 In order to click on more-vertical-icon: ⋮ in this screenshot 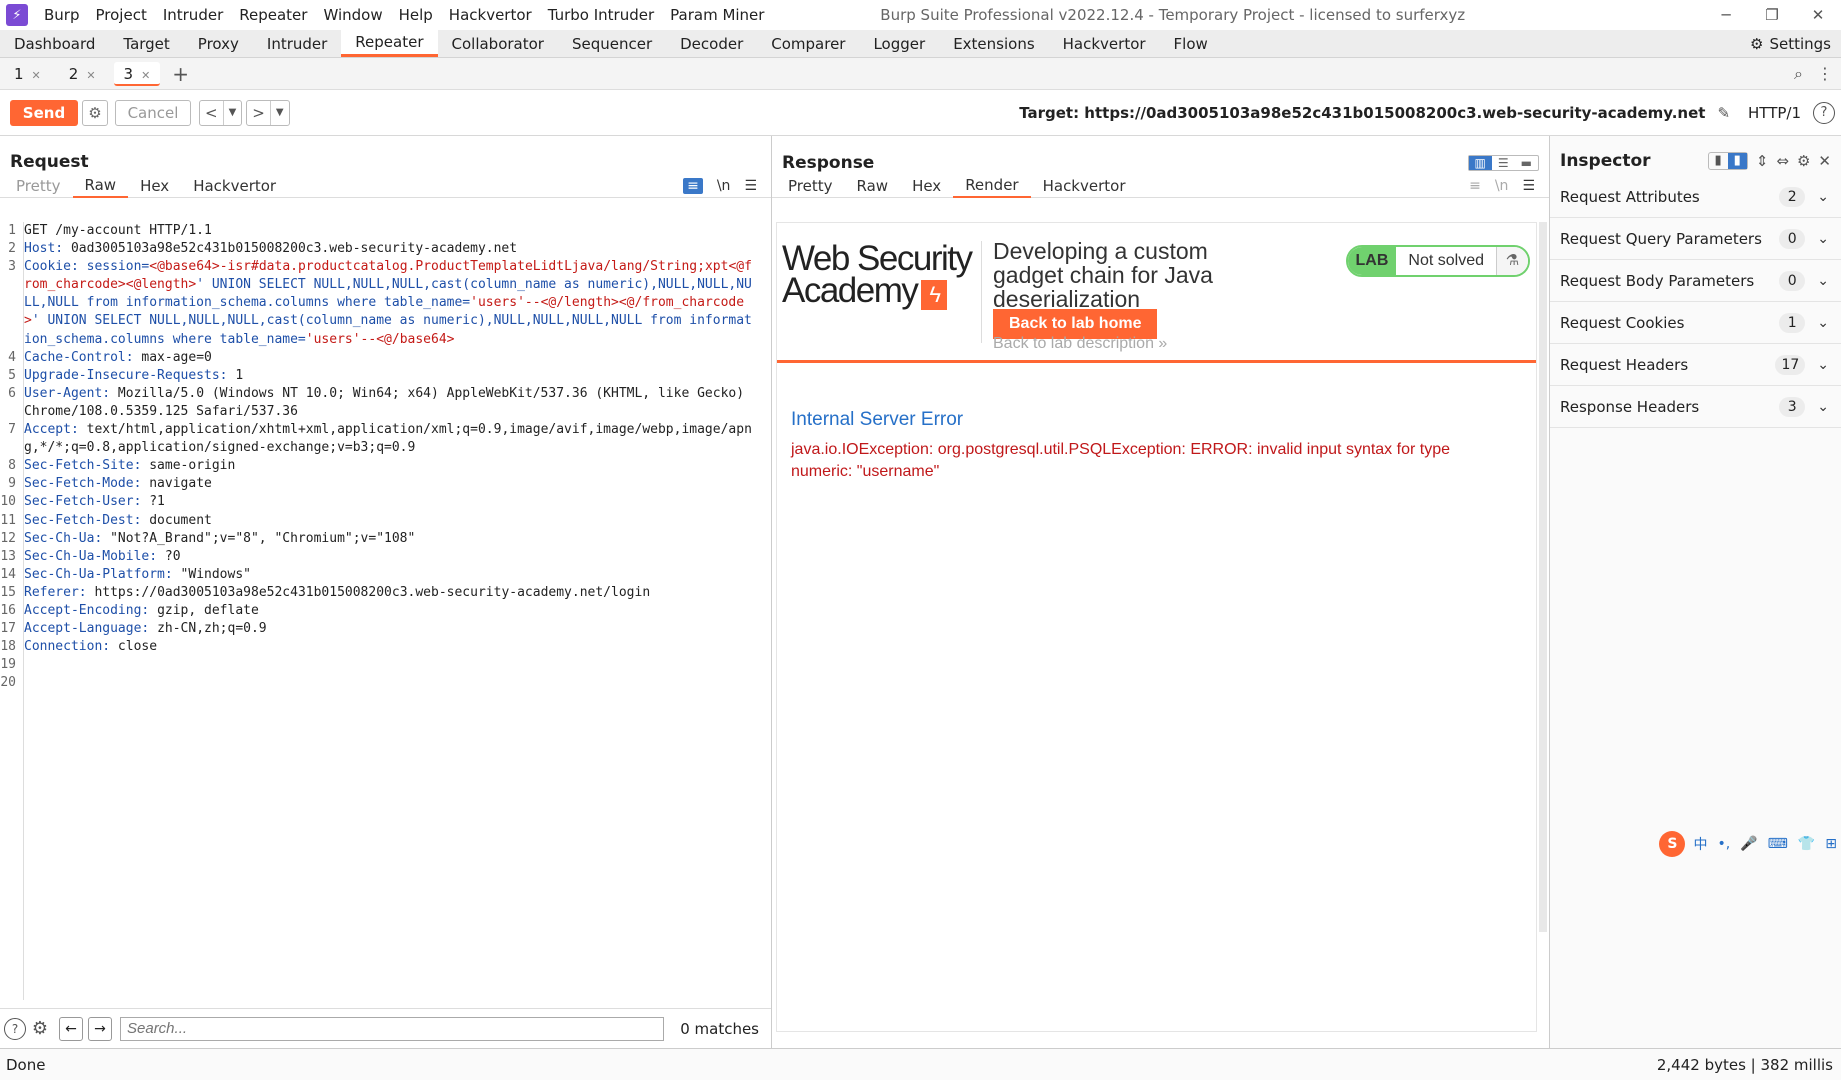, I will do `click(1825, 73)`.